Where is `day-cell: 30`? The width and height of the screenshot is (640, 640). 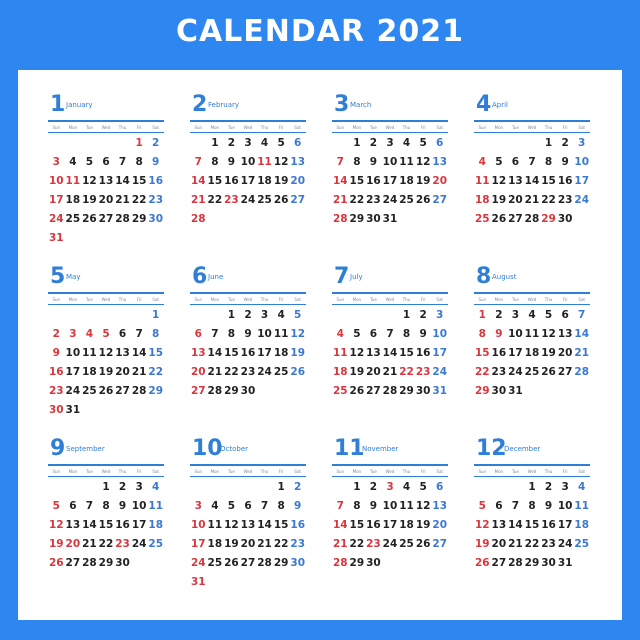 day-cell: 30 is located at coordinates (373, 563).